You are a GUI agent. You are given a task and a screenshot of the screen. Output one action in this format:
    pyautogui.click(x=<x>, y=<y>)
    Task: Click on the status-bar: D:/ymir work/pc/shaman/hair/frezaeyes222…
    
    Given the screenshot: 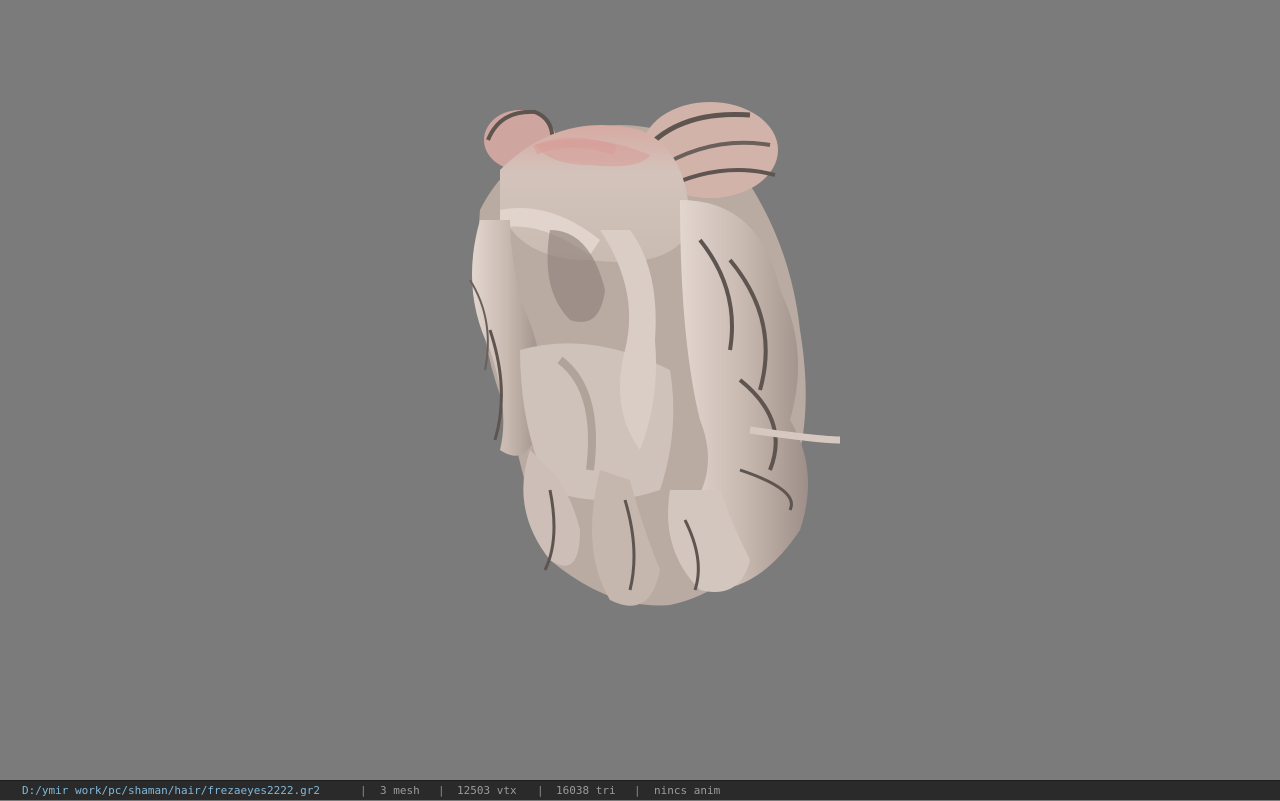 What is the action you would take?
    pyautogui.click(x=640, y=790)
    